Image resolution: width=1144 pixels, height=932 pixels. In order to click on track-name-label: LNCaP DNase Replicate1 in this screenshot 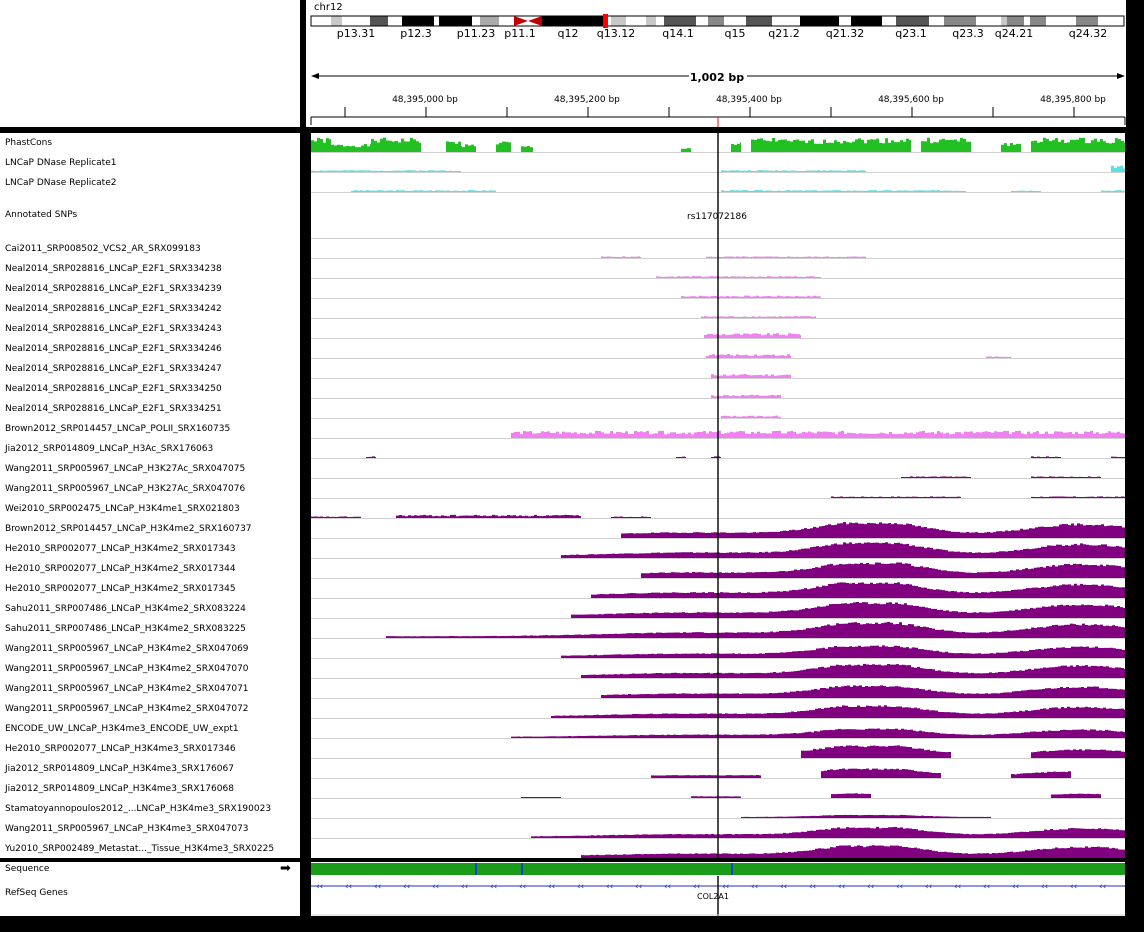, I will do `click(60, 163)`.